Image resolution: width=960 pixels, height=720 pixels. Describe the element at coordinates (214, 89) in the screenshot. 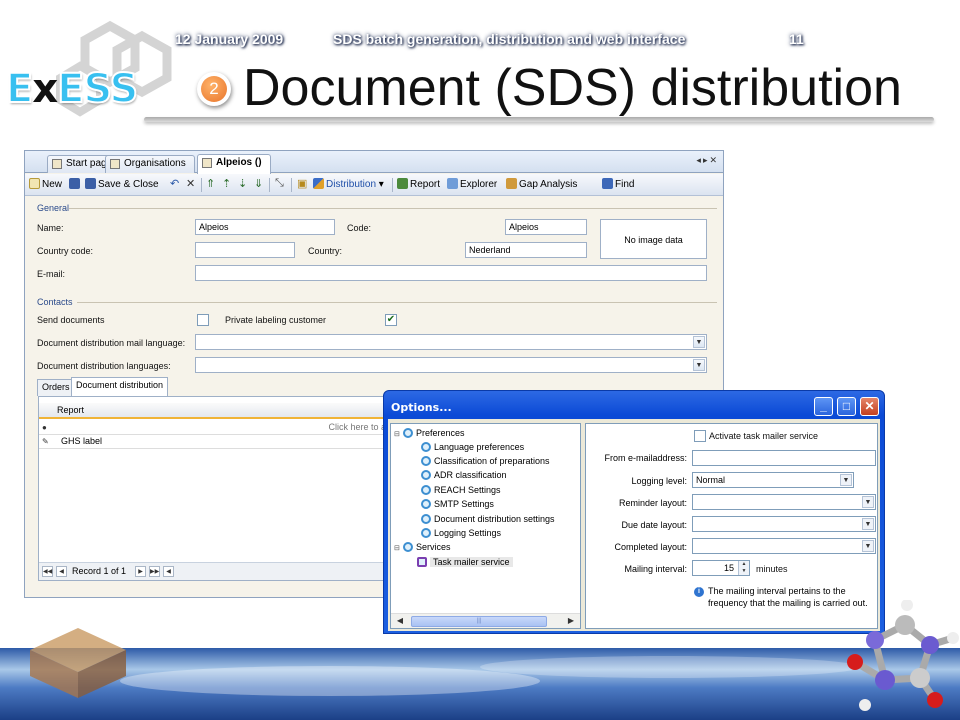

I see `step-number-badge: 2` at that location.